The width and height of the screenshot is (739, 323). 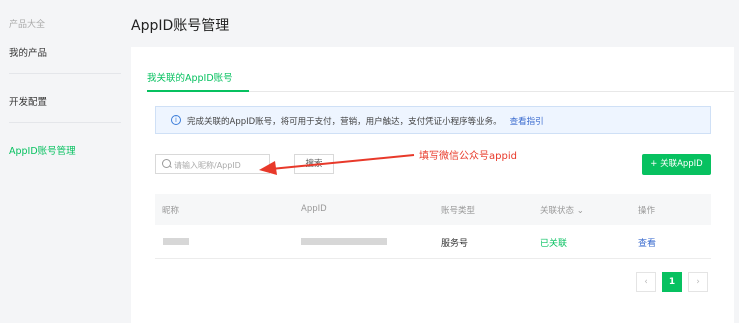 I want to click on view-link: 查看, so click(x=647, y=242).